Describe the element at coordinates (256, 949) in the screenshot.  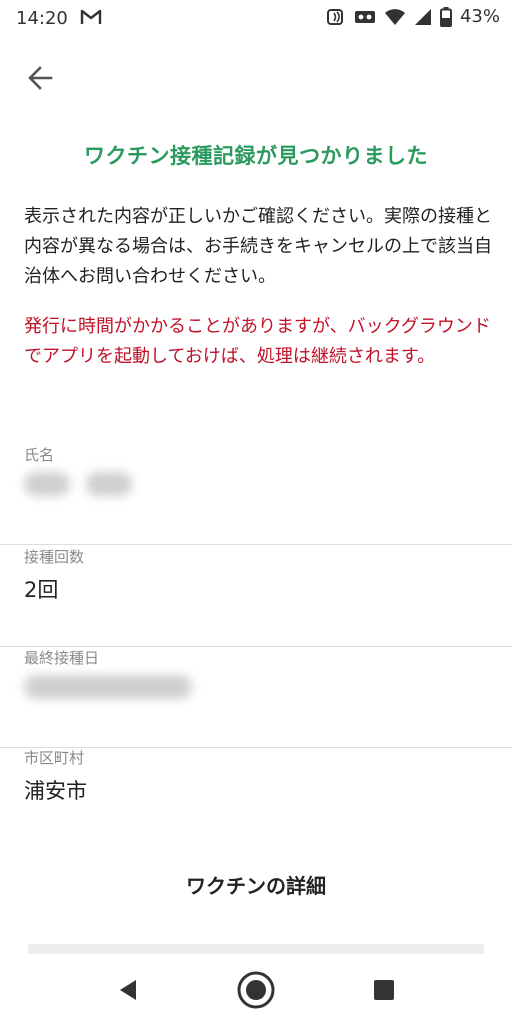
I see `bottom-divider` at that location.